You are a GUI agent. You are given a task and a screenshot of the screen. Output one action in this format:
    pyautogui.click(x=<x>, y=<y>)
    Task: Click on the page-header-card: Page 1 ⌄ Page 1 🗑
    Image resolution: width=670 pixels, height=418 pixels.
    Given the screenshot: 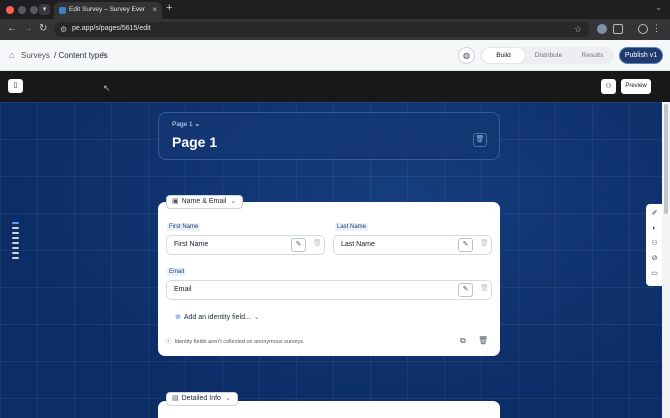 What is the action you would take?
    pyautogui.click(x=329, y=136)
    